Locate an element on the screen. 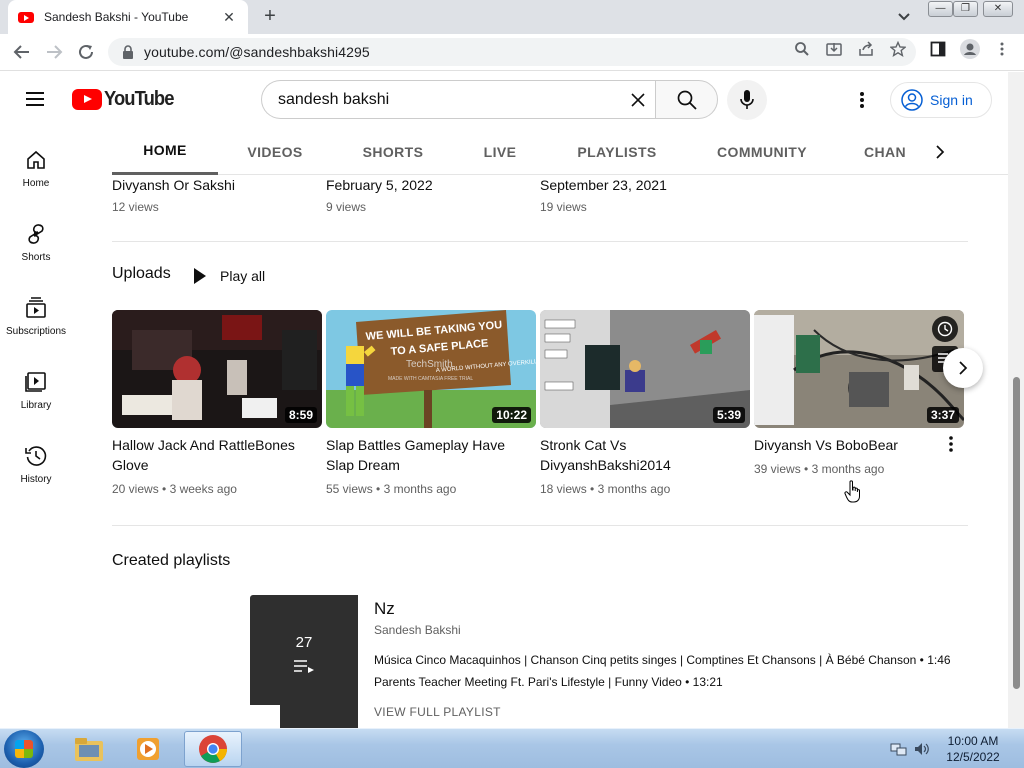 This screenshot has width=1024, height=768. playlist-owner: Sandesh Bakshi is located at coordinates (417, 630).